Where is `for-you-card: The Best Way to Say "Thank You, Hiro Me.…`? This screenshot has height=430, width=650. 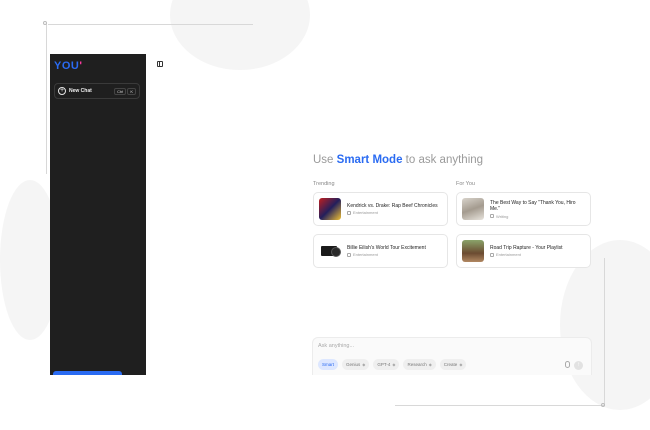
for-you-card: The Best Way to Say "Thank You, Hiro Me.… is located at coordinates (523, 209).